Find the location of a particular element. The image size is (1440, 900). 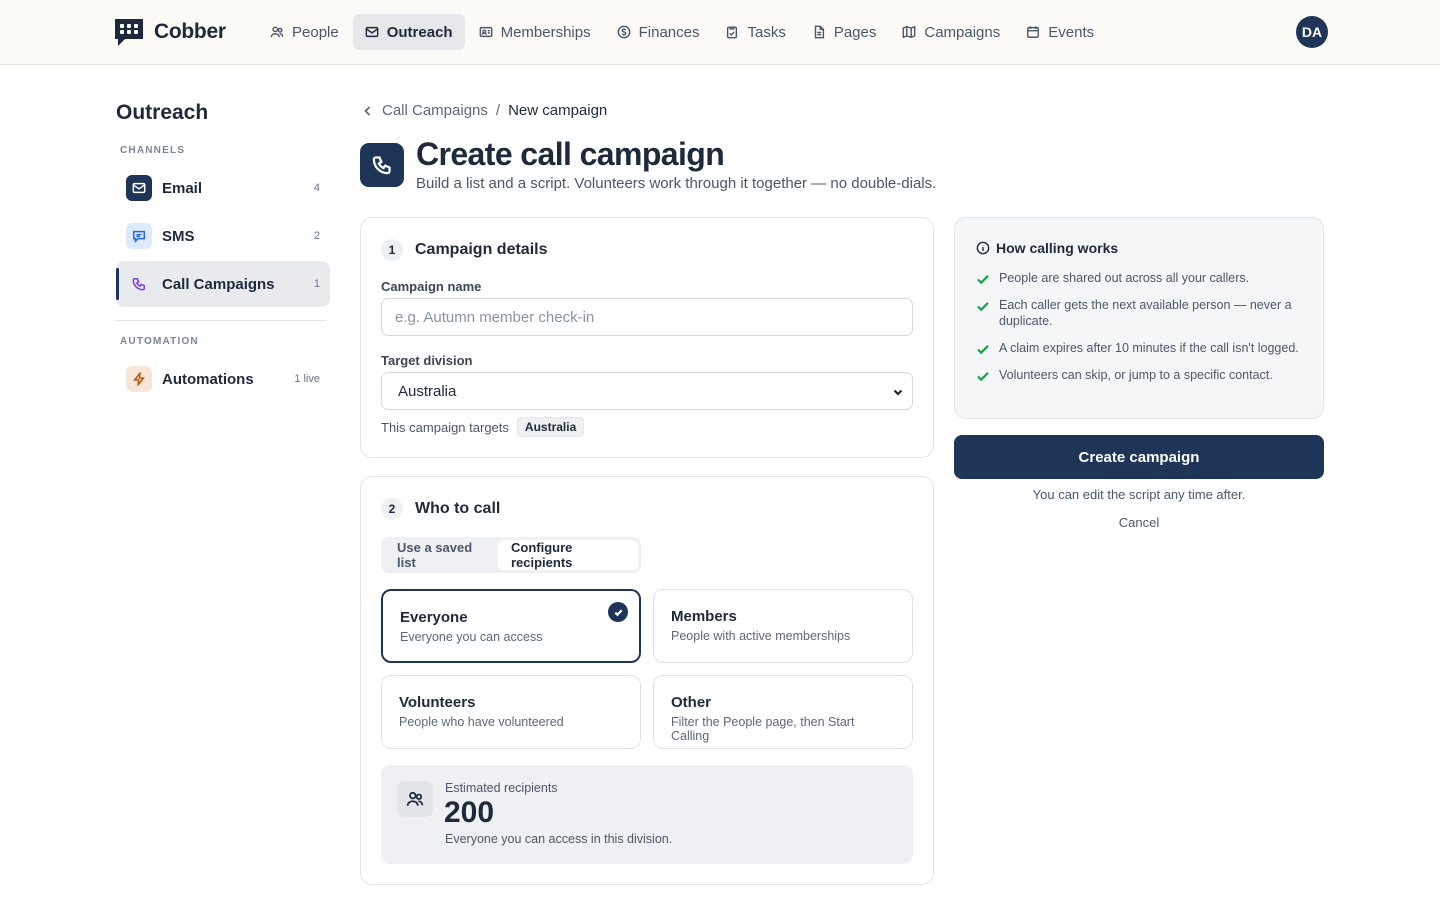

option-description: People who have volunteered is located at coordinates (481, 722).